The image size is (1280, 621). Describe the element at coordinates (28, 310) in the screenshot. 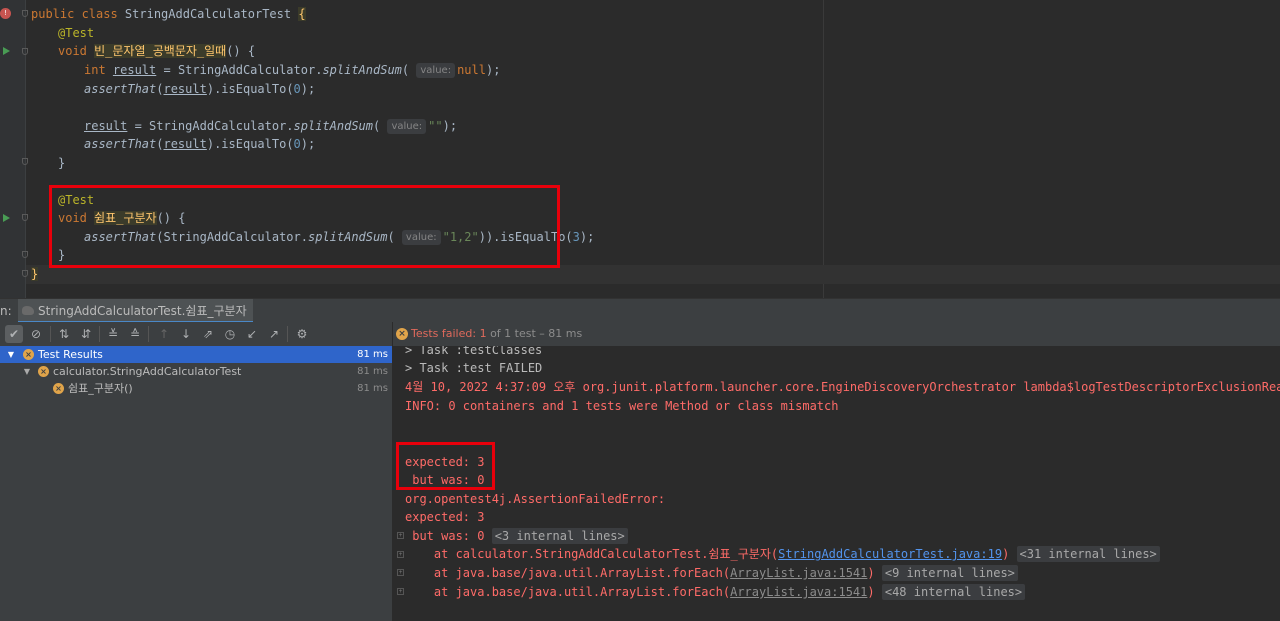

I see `gradle-icon` at that location.